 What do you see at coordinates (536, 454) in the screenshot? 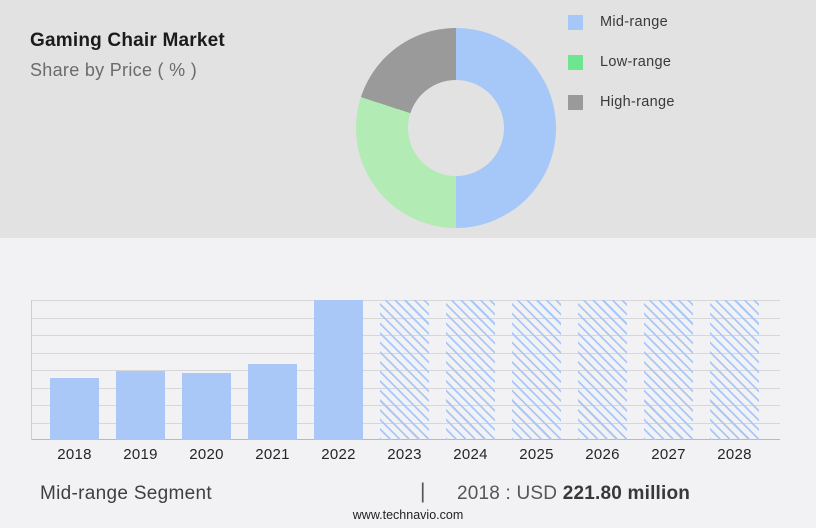
I see `x-axis-label: 2025` at bounding box center [536, 454].